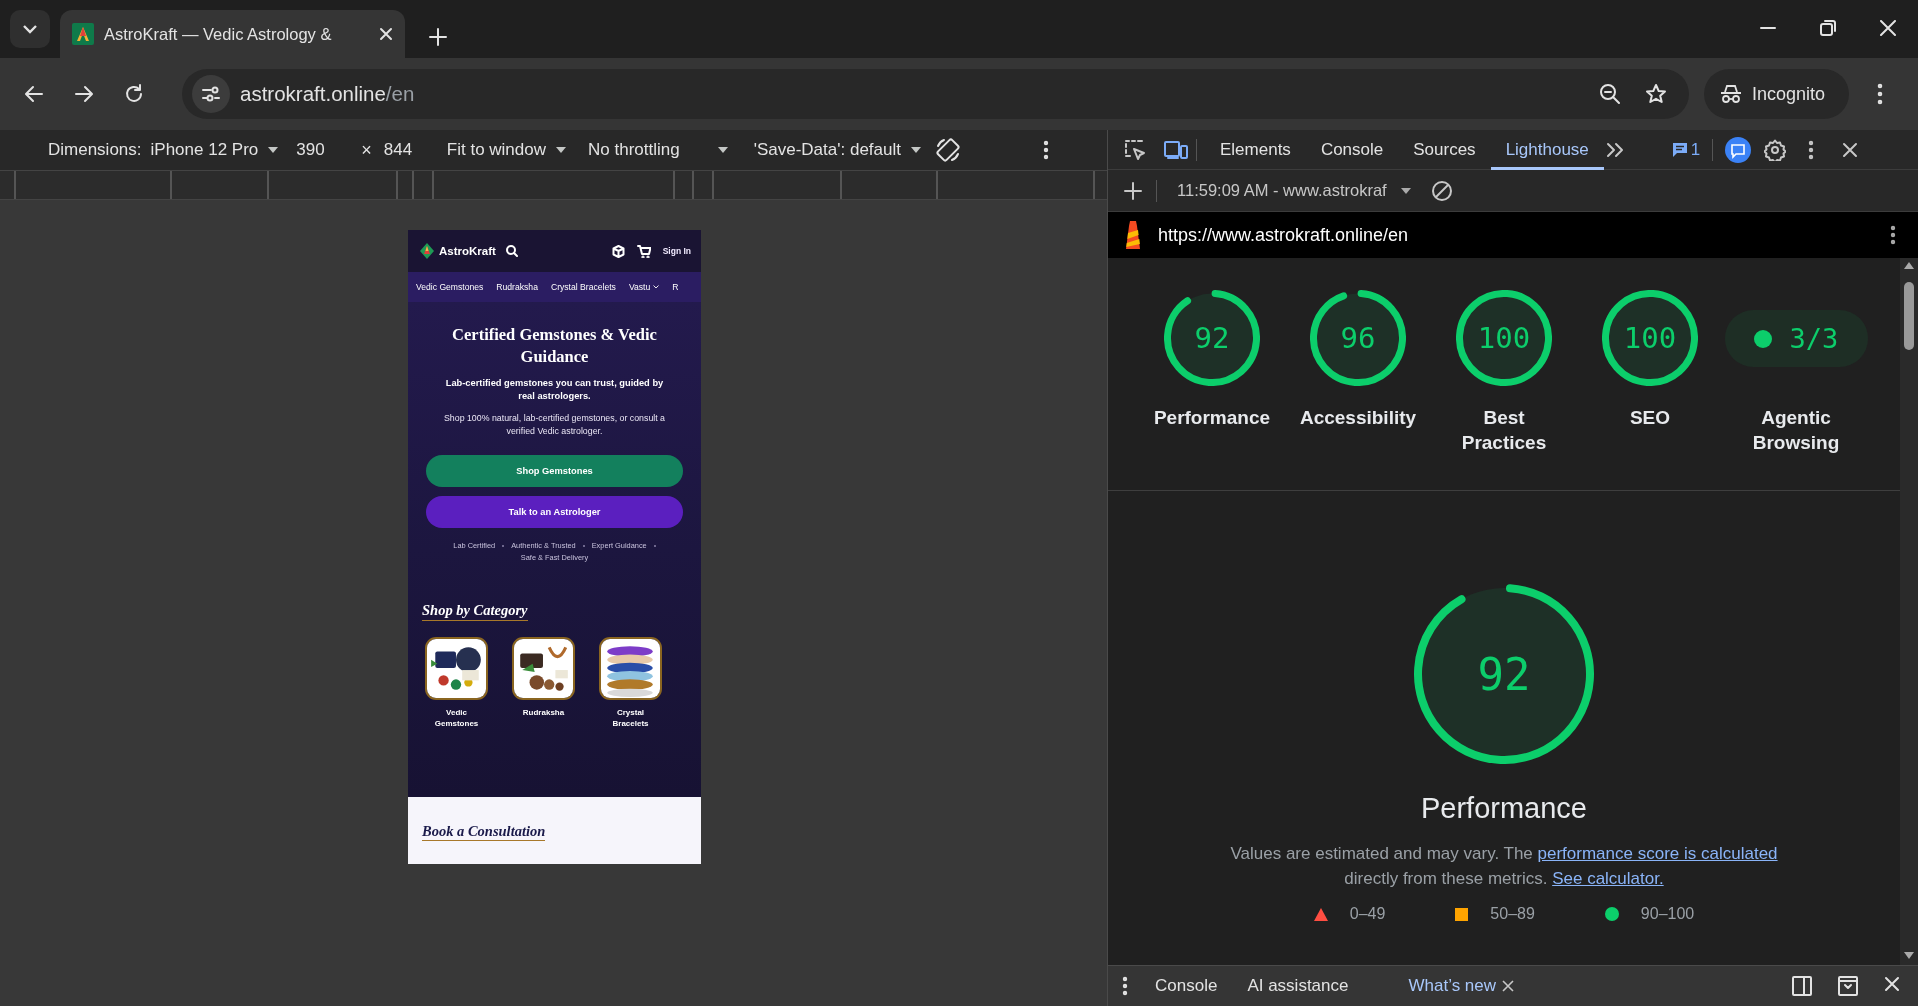 This screenshot has width=1918, height=1006. What do you see at coordinates (1512, 914) in the screenshot?
I see `legend-label: 50–89` at bounding box center [1512, 914].